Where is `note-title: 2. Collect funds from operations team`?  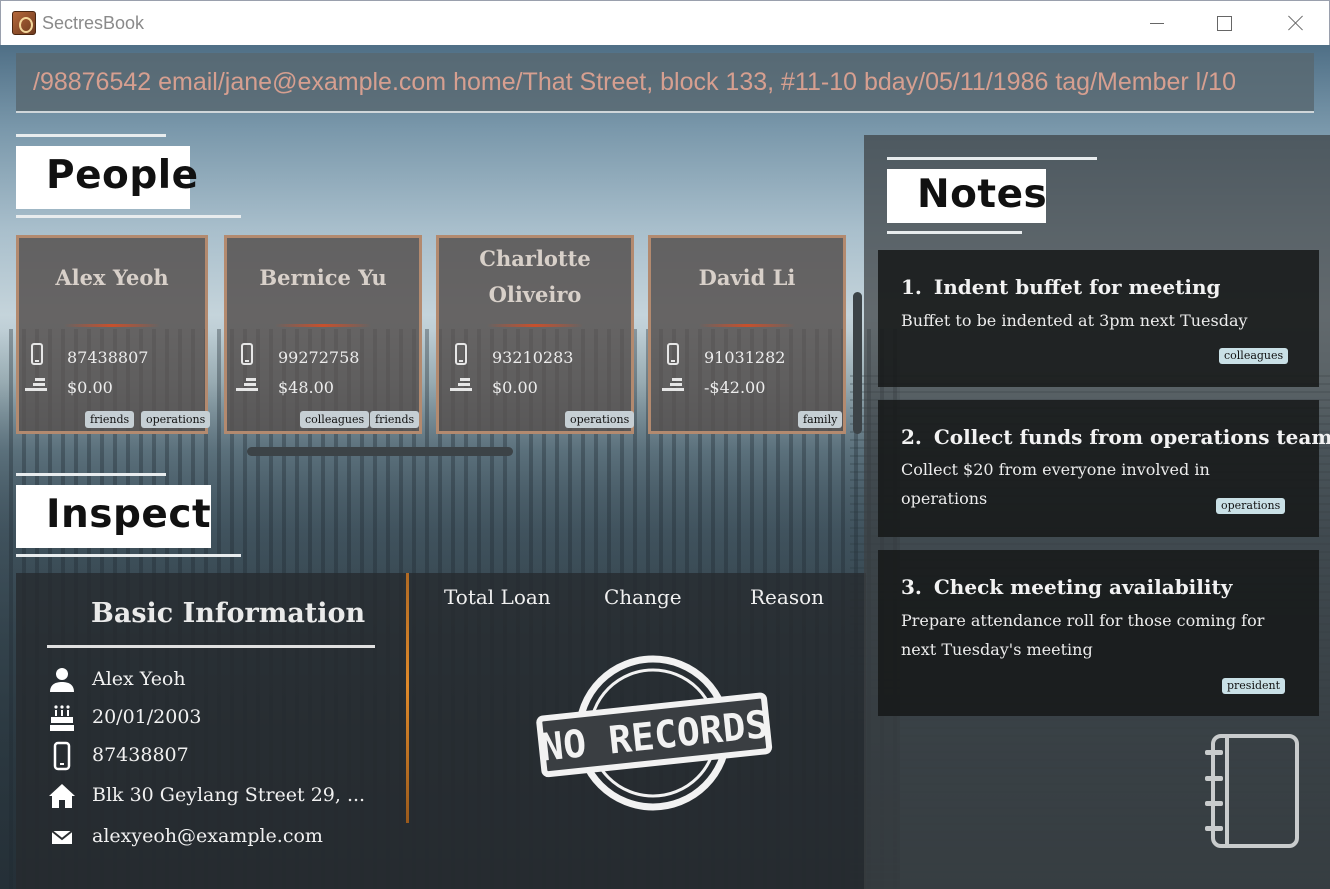
note-title: 2. Collect funds from operations team is located at coordinates (1115, 437).